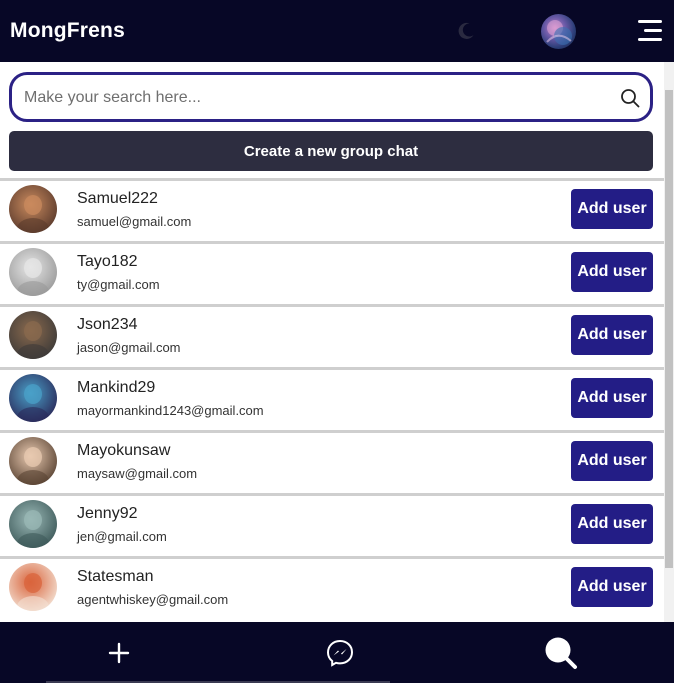  Describe the element at coordinates (170, 410) in the screenshot. I see `user-email: mayormankind1243@gmail.com` at that location.